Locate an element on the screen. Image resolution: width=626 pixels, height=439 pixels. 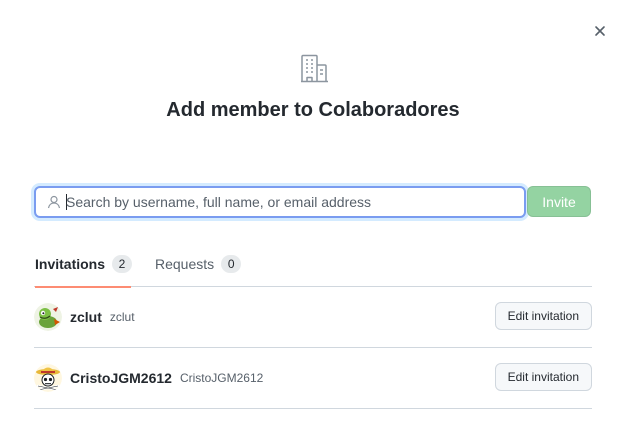
close-icon is located at coordinates (600, 31).